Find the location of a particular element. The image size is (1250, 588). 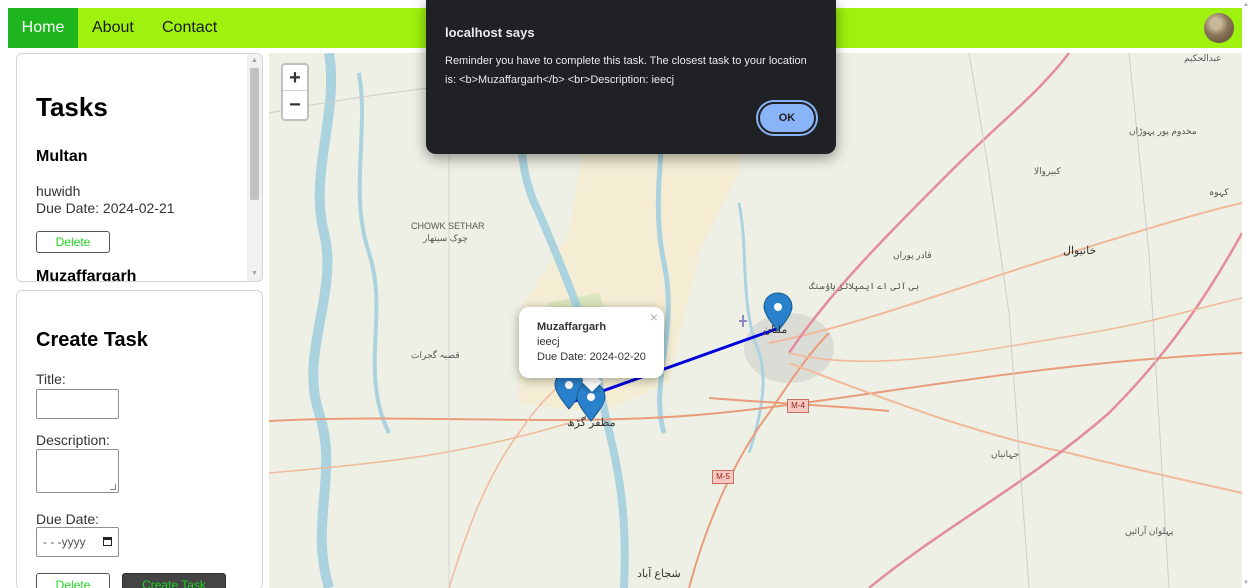

task-delete-button: Delete is located at coordinates (73, 242).